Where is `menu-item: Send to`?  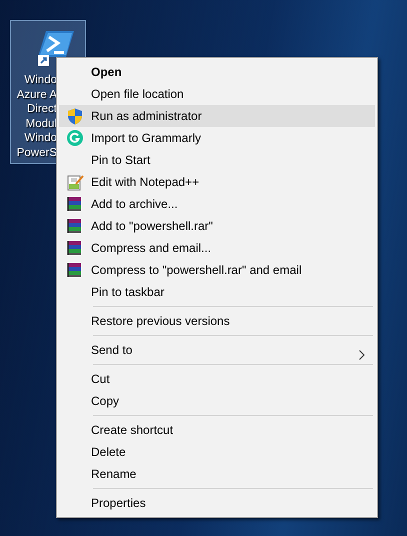
menu-item: Send to is located at coordinates (217, 350).